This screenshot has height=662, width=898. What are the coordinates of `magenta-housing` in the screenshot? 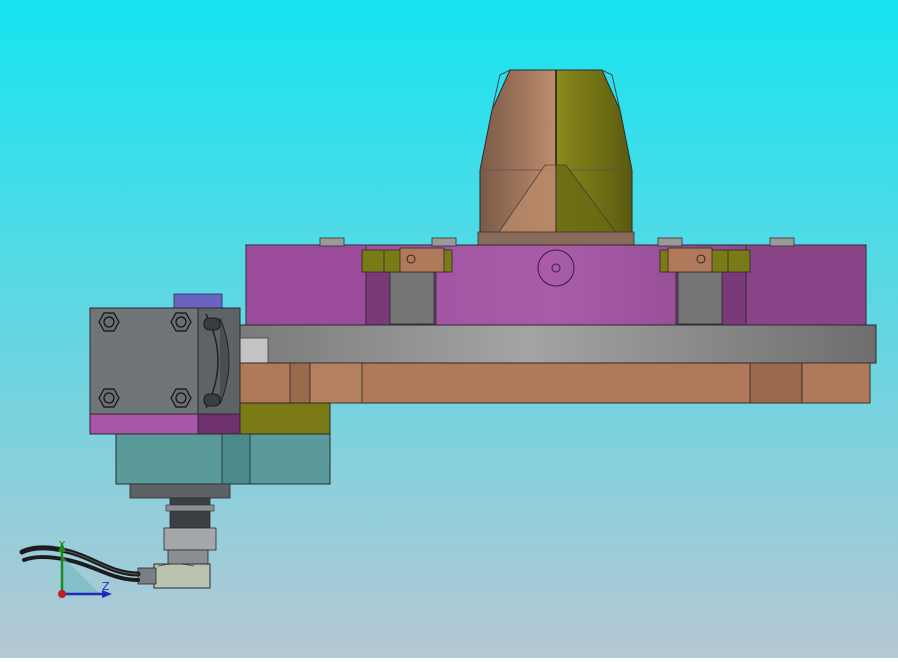 It's located at (556, 285).